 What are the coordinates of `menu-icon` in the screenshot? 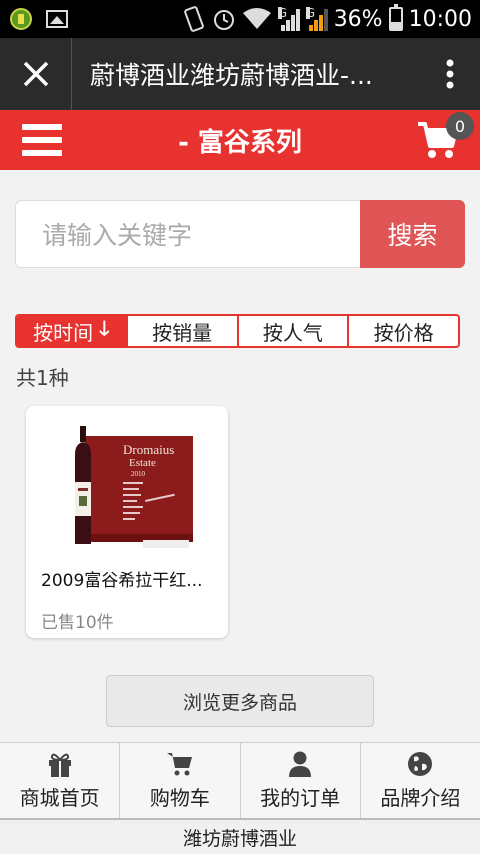 It's located at (42, 140).